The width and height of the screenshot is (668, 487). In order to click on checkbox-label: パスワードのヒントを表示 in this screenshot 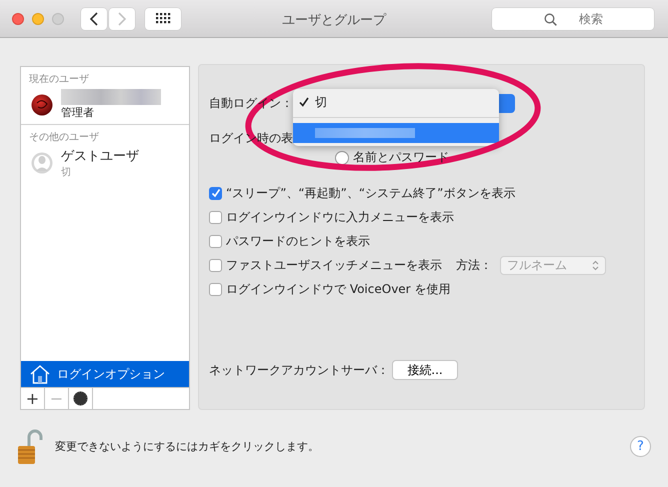, I will do `click(298, 241)`.